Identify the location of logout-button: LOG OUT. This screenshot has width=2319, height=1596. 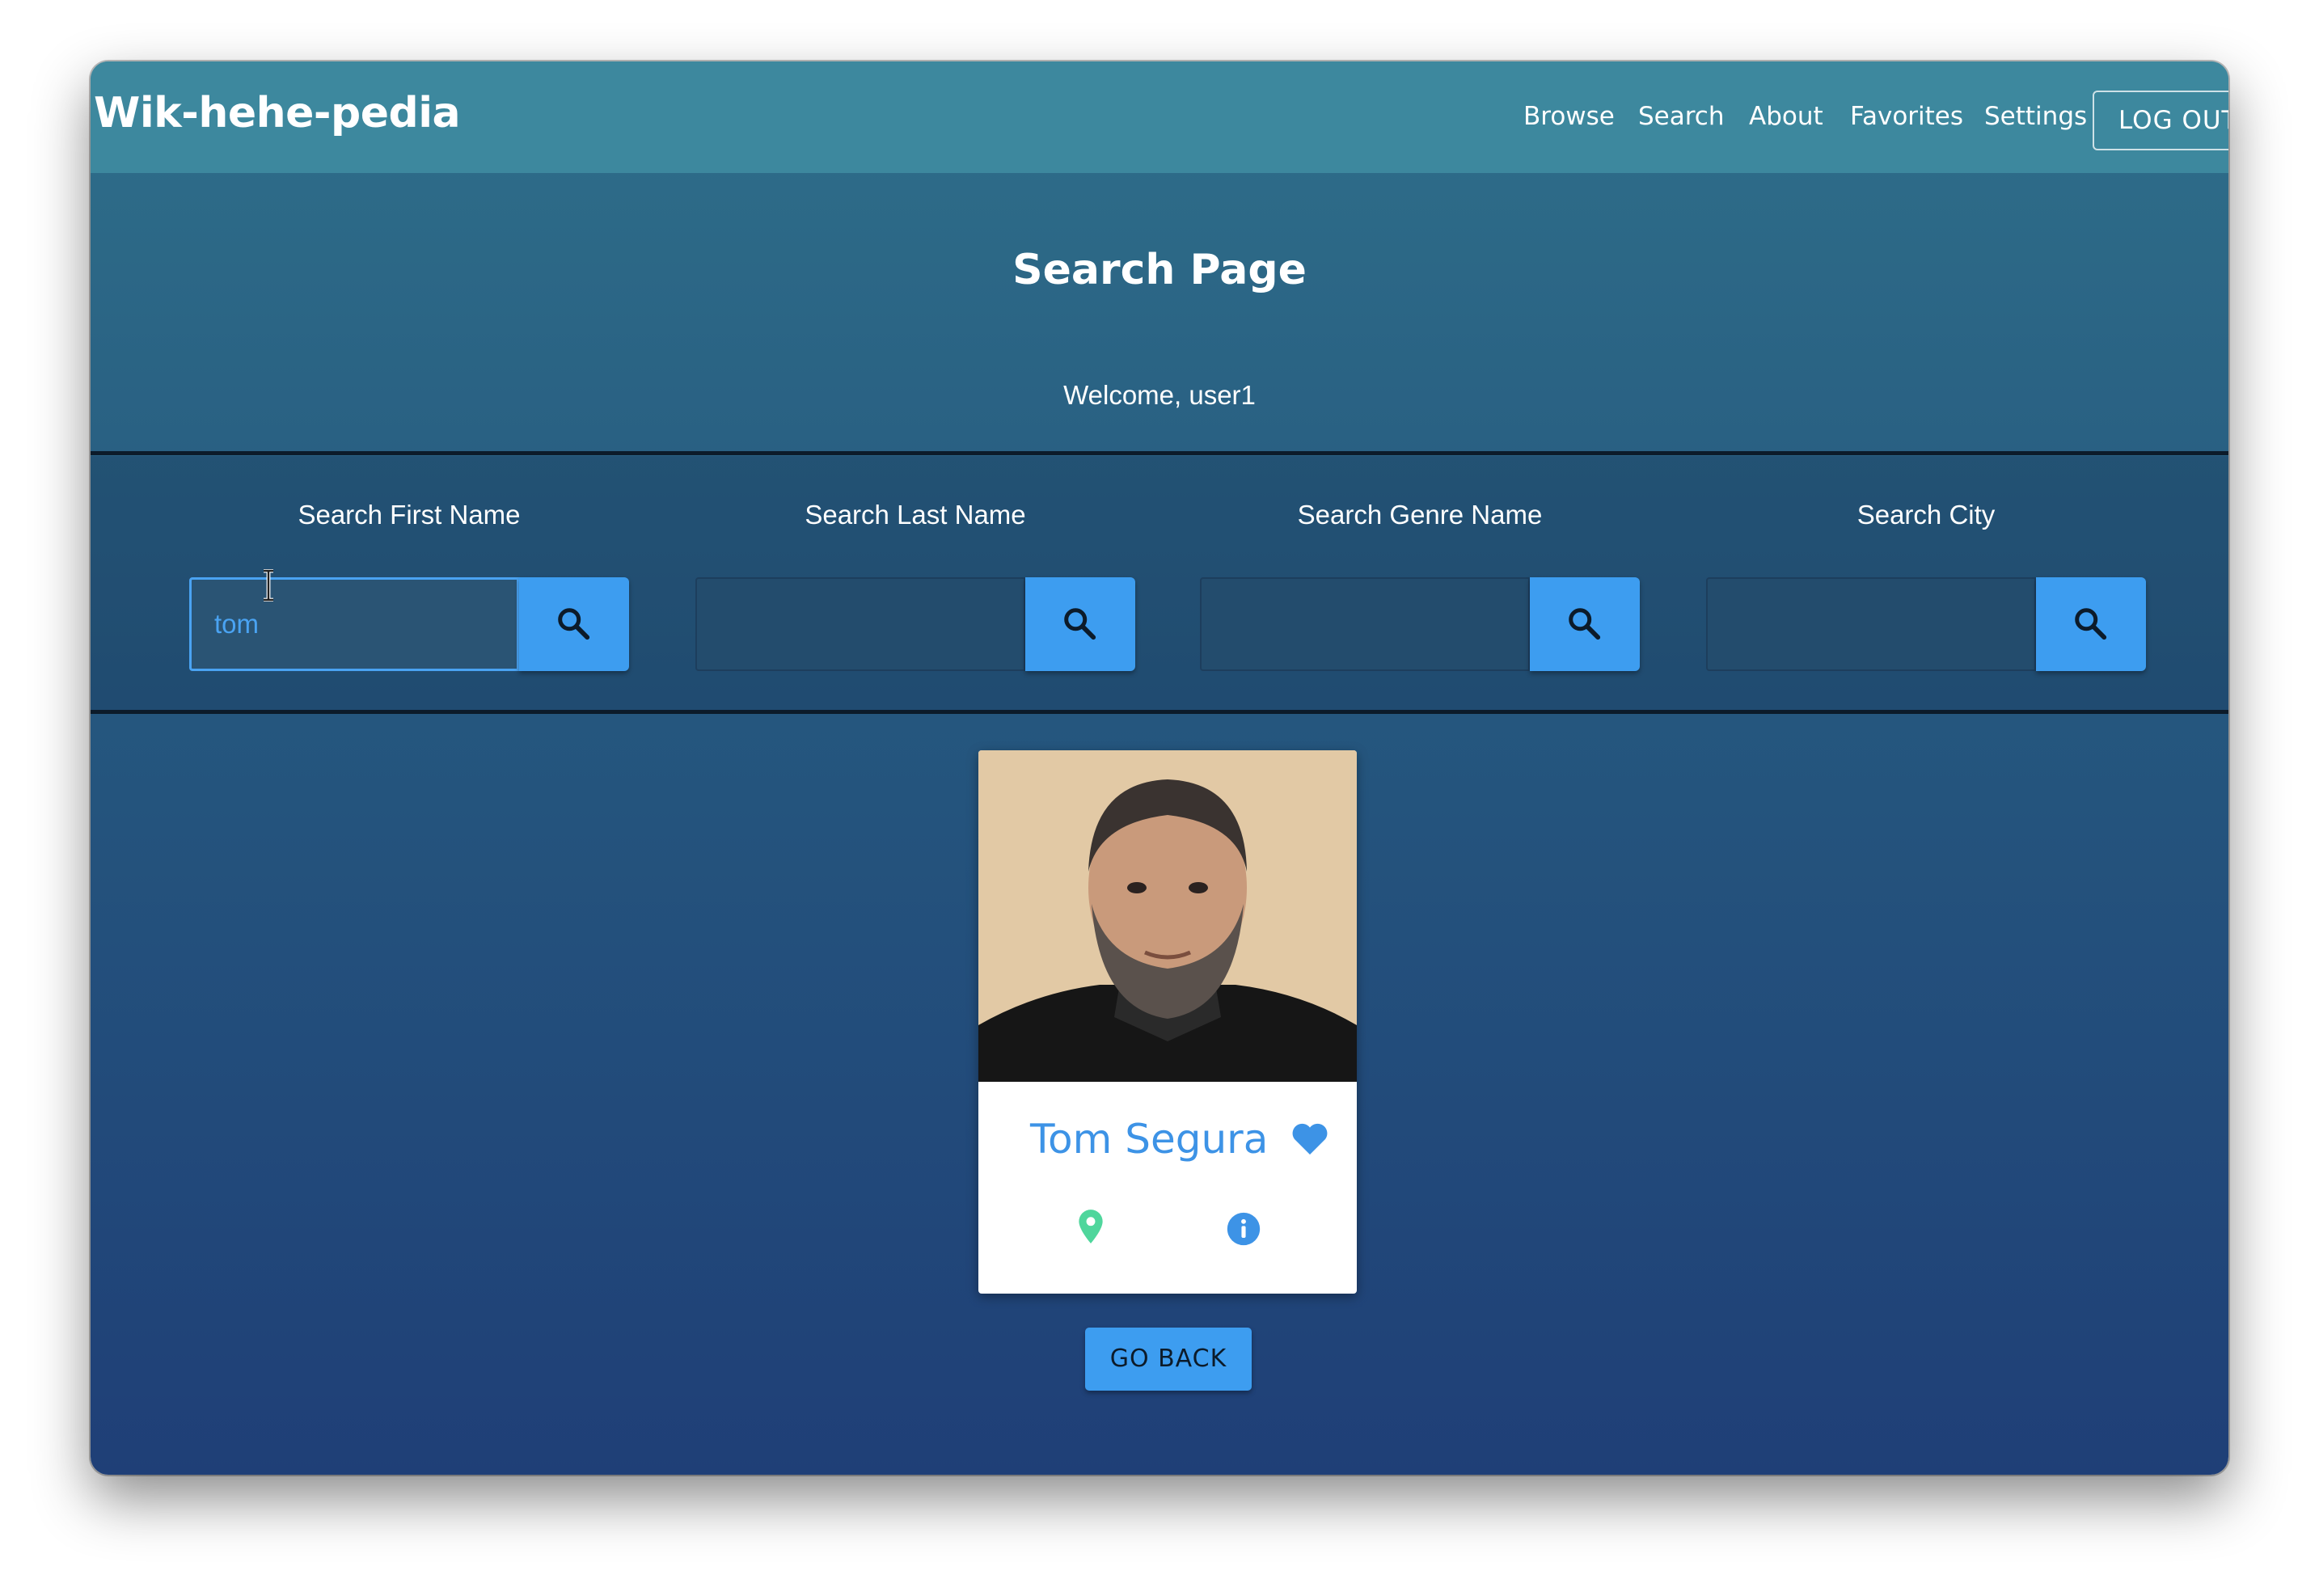
(2160, 121).